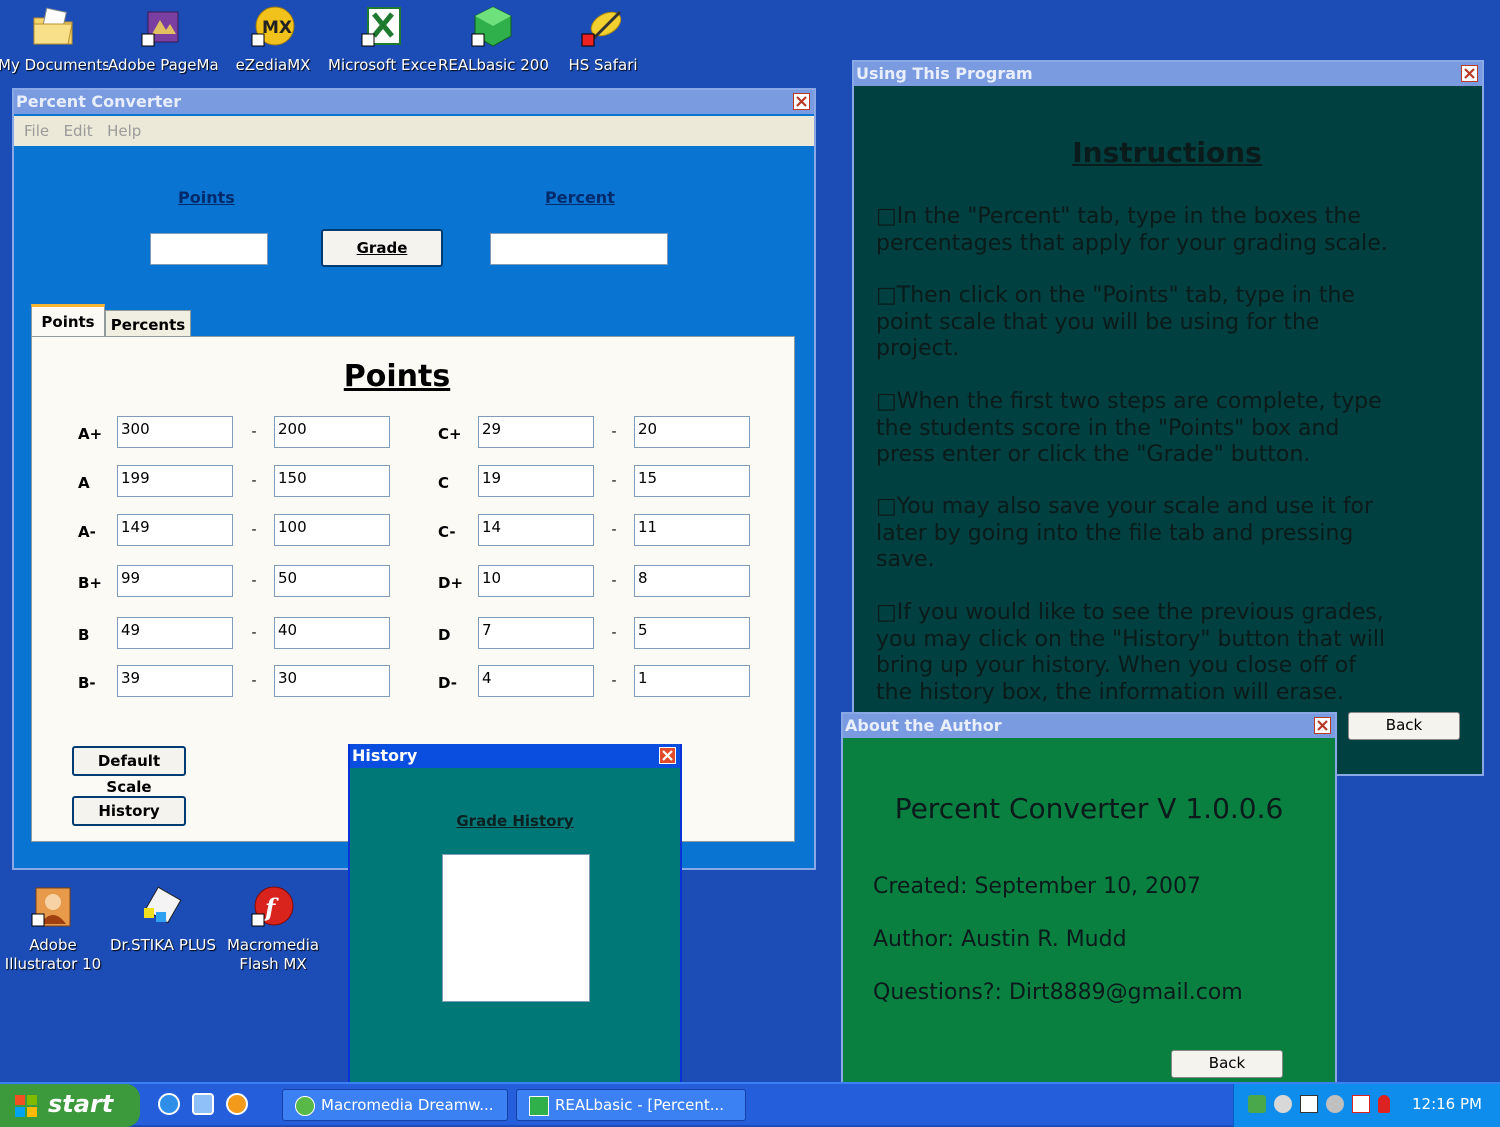 Image resolution: width=1500 pixels, height=1127 pixels. What do you see at coordinates (383, 65) in the screenshot?
I see `desktop-icon-label: Microsoft Excel` at bounding box center [383, 65].